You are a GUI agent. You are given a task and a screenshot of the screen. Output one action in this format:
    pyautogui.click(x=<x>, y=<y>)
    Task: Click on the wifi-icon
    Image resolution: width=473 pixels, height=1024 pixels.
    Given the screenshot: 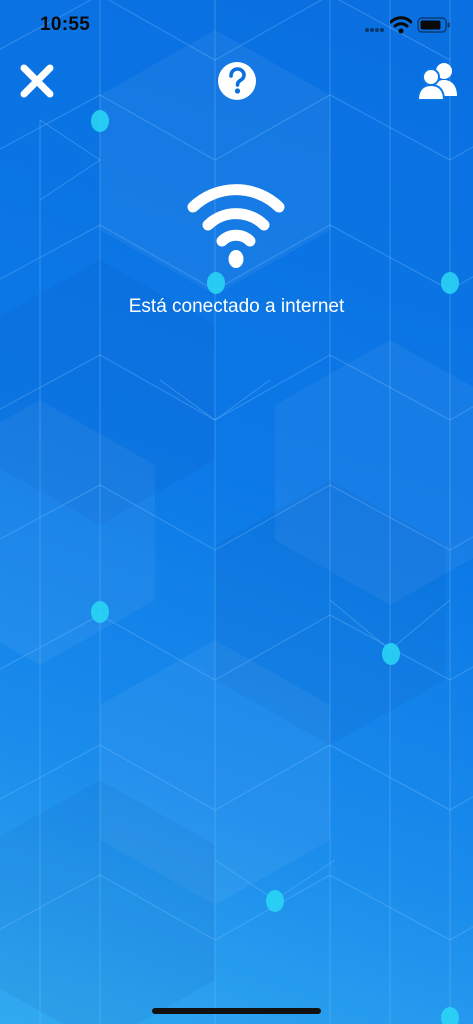 What is the action you would take?
    pyautogui.click(x=236, y=226)
    